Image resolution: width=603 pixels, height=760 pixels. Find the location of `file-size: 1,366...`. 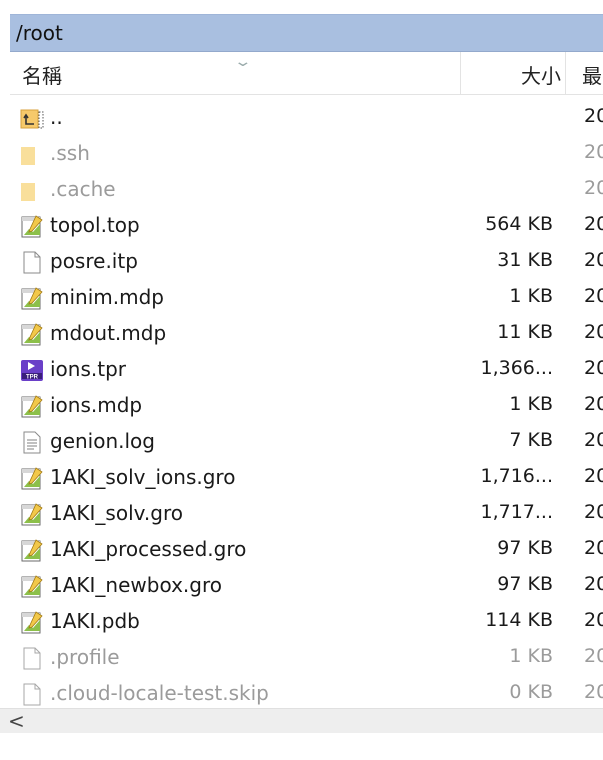

file-size: 1,366... is located at coordinates (516, 368).